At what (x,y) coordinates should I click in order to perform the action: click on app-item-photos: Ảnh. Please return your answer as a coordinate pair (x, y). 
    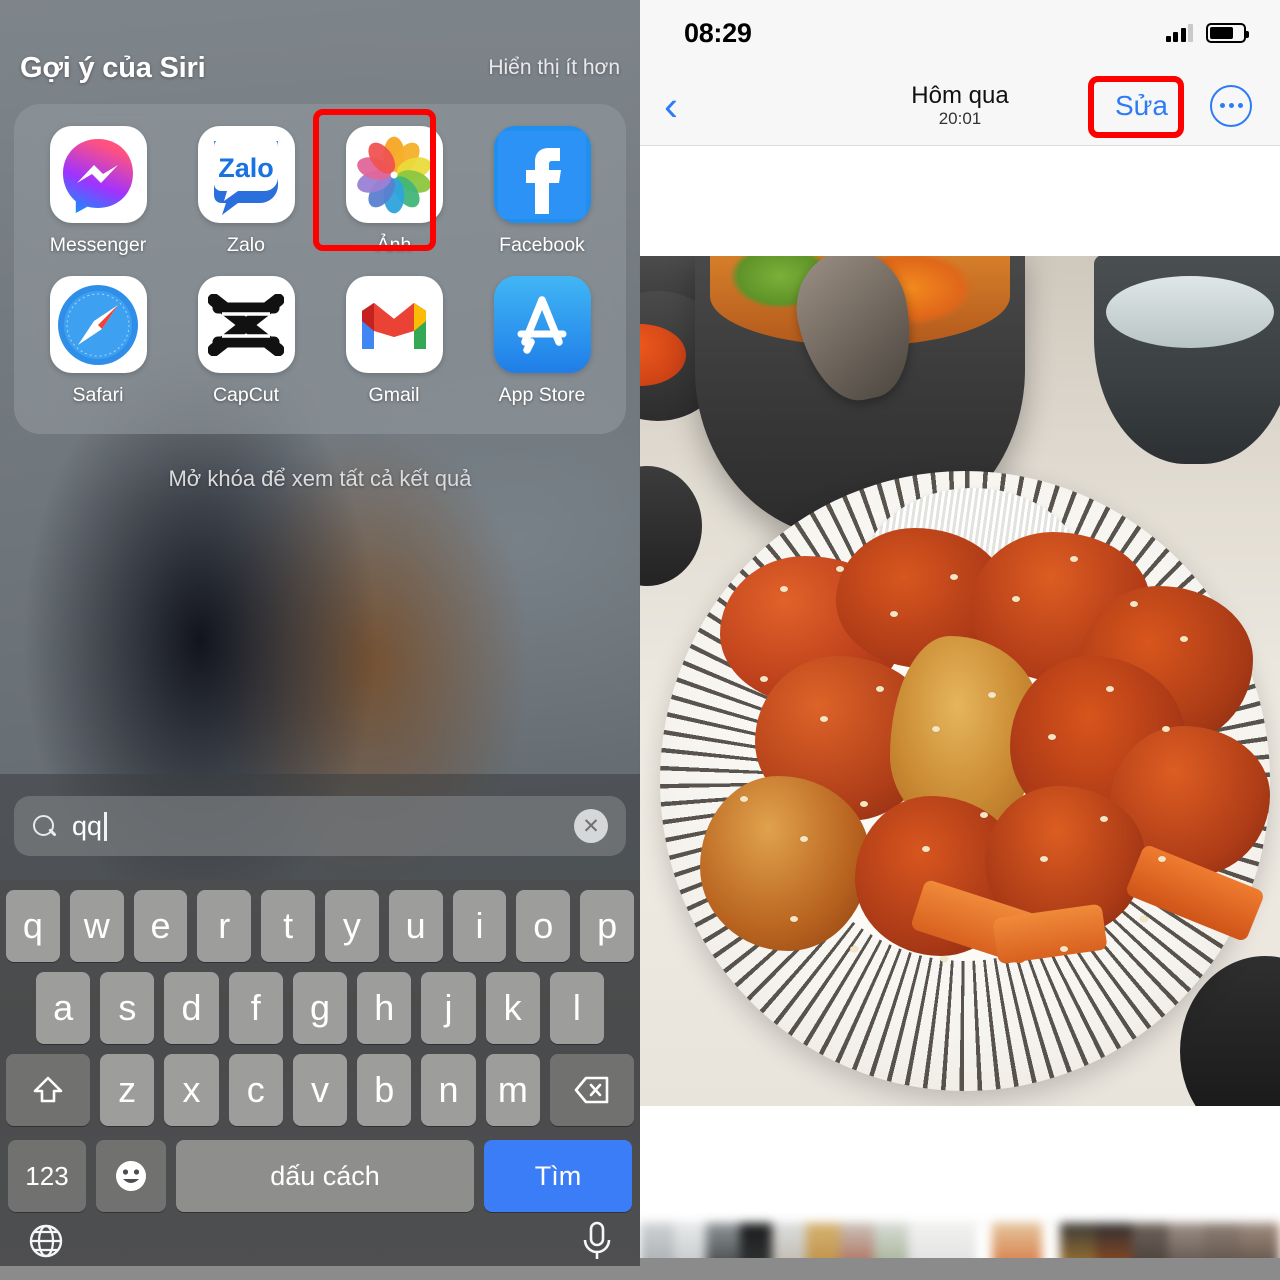
    Looking at the image, I should click on (388, 183).